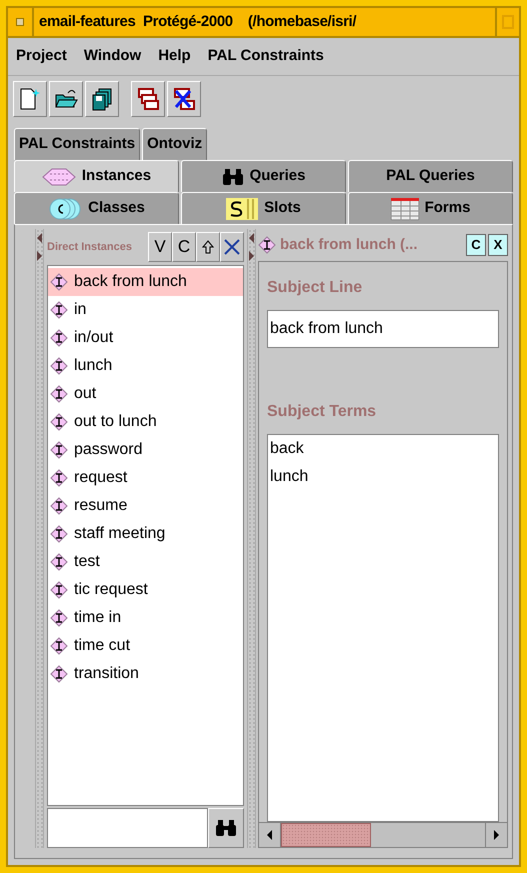 The image size is (527, 873). What do you see at coordinates (65, 209) in the screenshot?
I see `class-icon` at bounding box center [65, 209].